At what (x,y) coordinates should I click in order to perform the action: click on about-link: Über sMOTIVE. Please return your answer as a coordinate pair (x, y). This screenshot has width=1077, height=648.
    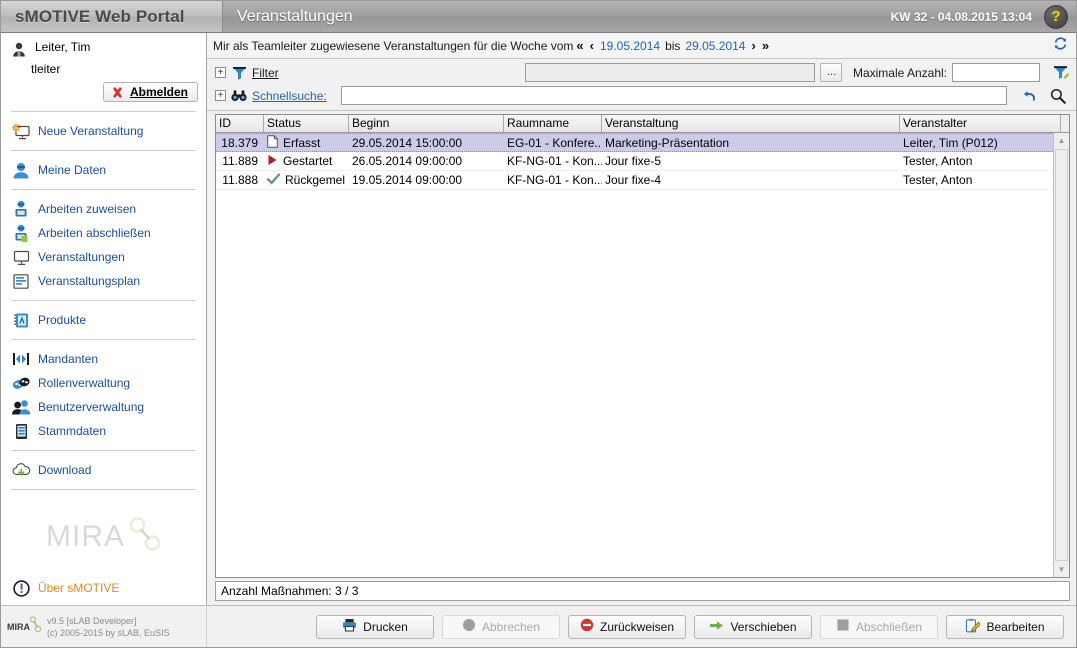
    Looking at the image, I should click on (60, 588).